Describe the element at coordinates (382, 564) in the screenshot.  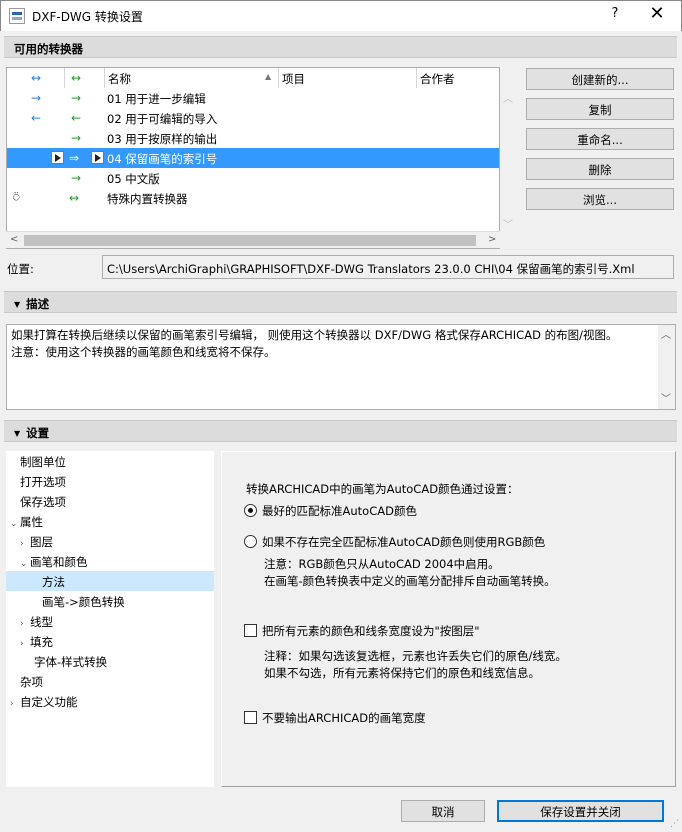
I see `note-rgb-line-1: 注意：RGB颜色只从AutoCAD 2004中启用。` at that location.